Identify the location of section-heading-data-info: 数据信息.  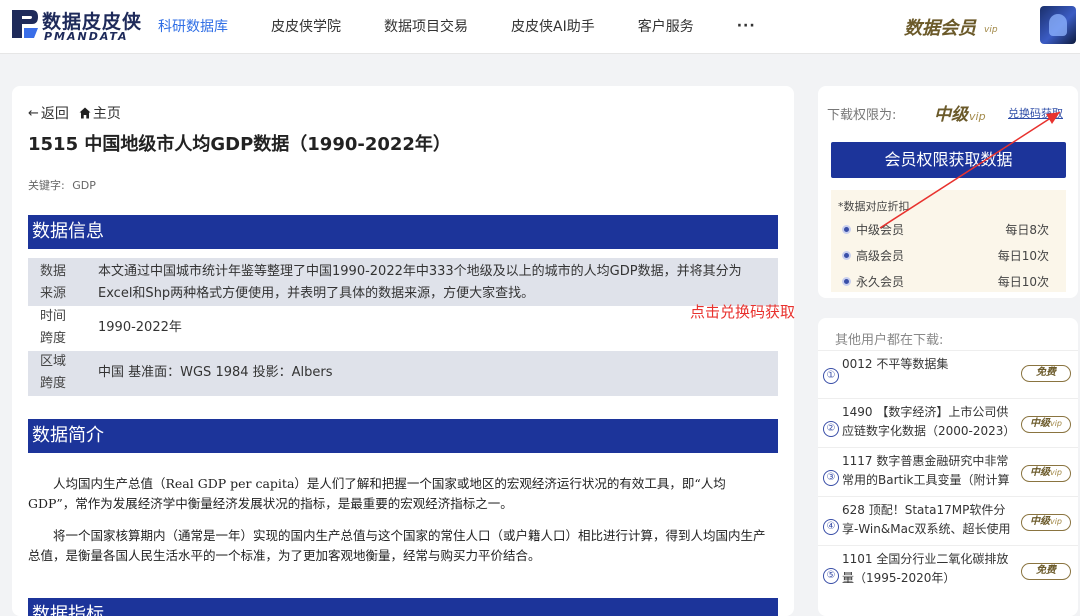
(403, 232).